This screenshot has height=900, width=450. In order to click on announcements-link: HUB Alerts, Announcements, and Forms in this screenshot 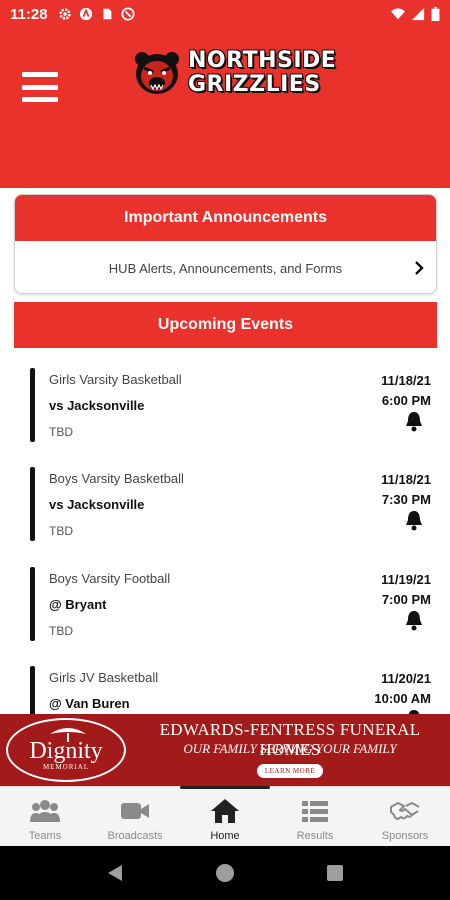, I will do `click(225, 267)`.